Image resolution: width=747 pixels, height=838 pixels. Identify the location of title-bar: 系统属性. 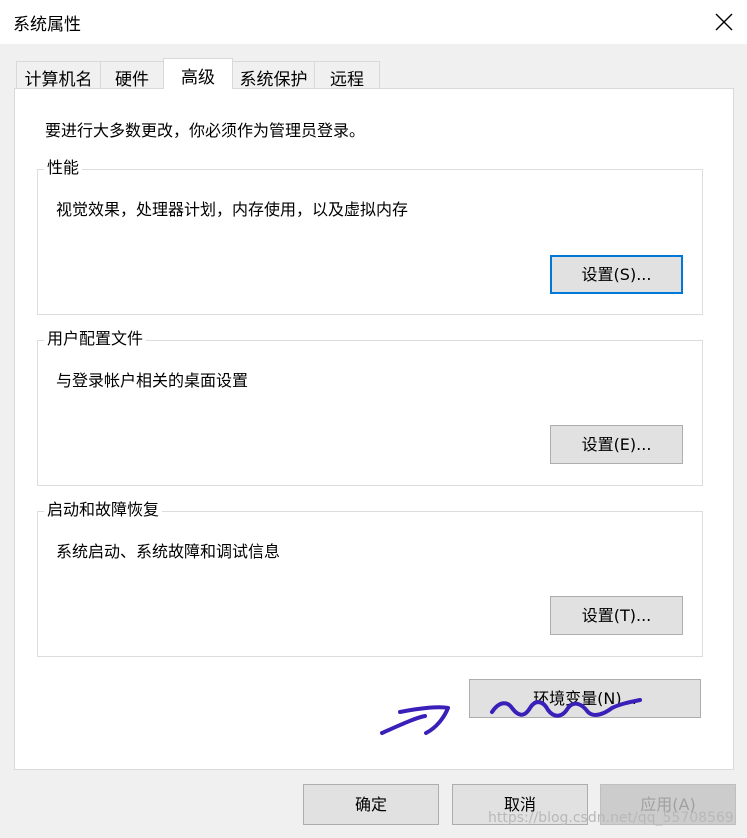
(373, 22).